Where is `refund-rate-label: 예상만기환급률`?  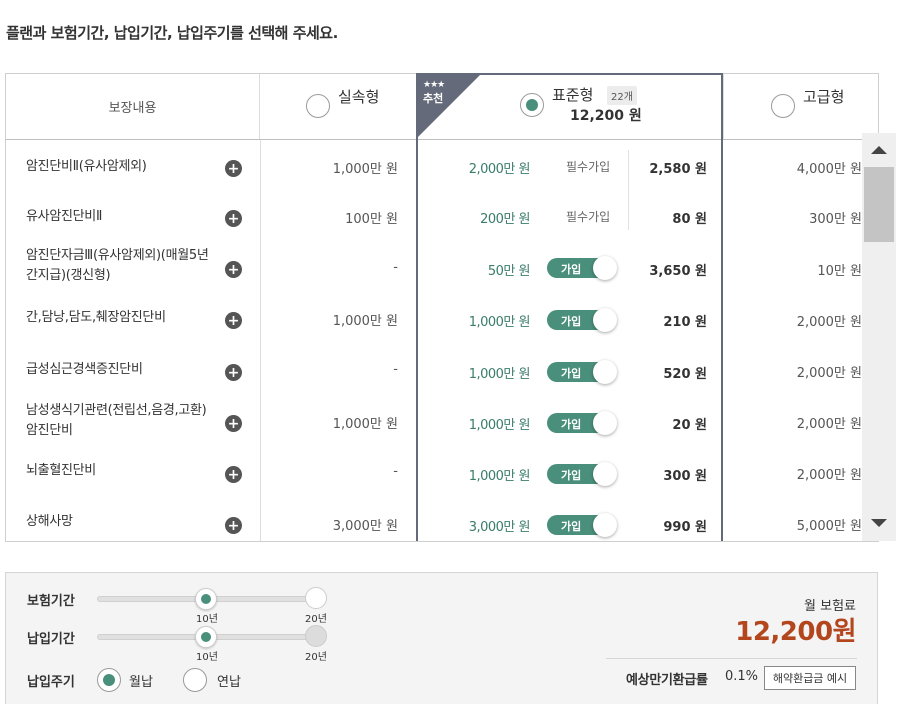
refund-rate-label: 예상만기환급률 is located at coordinates (667, 680).